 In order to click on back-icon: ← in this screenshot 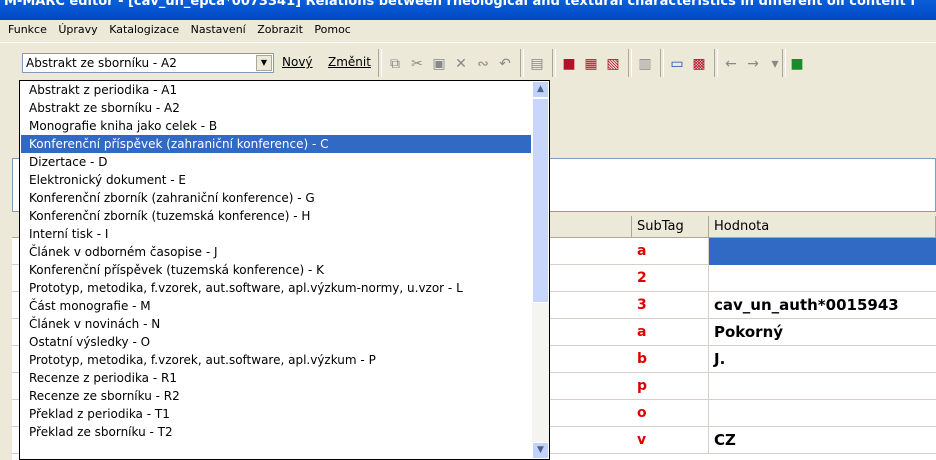, I will do `click(731, 64)`.